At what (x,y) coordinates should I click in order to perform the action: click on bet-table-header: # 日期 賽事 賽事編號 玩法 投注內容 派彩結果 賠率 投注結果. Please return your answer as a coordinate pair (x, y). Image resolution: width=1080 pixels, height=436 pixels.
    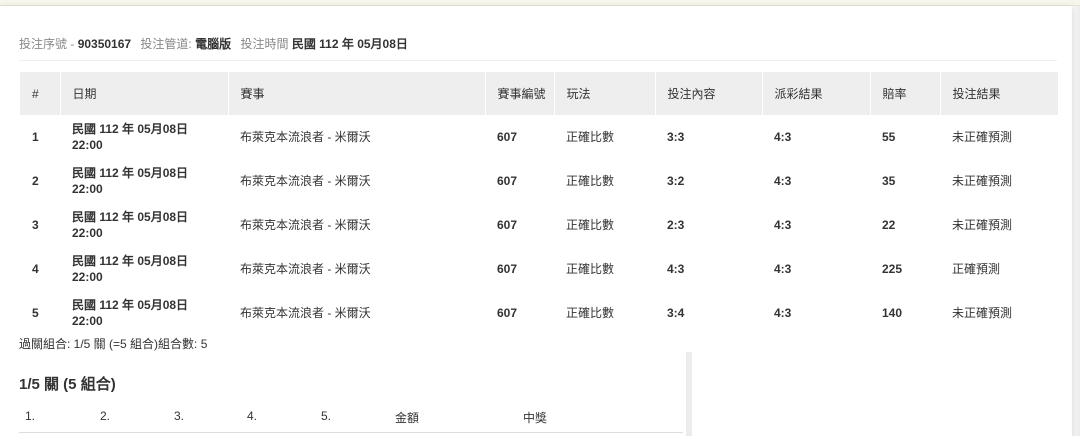
    Looking at the image, I should click on (539, 93).